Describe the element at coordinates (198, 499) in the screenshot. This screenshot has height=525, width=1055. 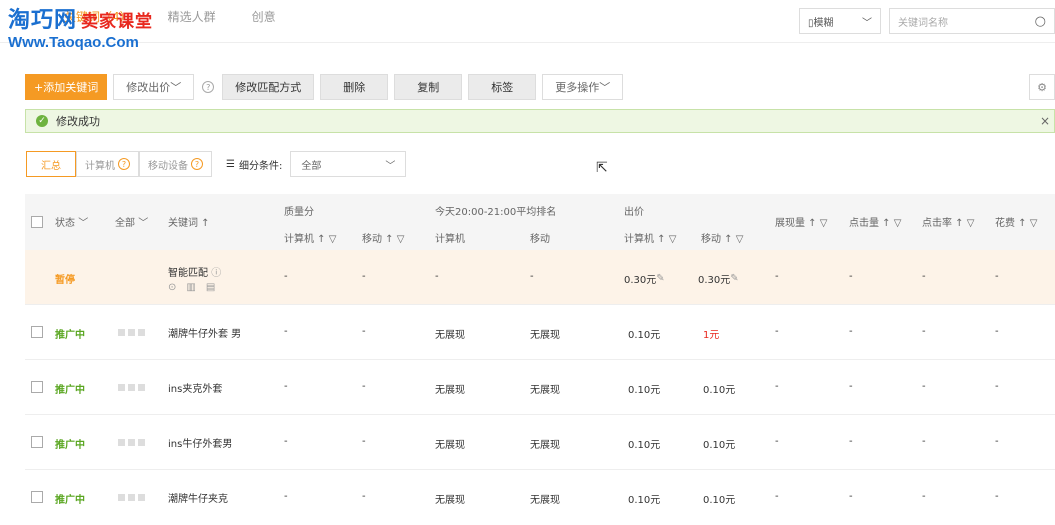
I see `keyword-cell: 潮牌牛仔夹克` at that location.